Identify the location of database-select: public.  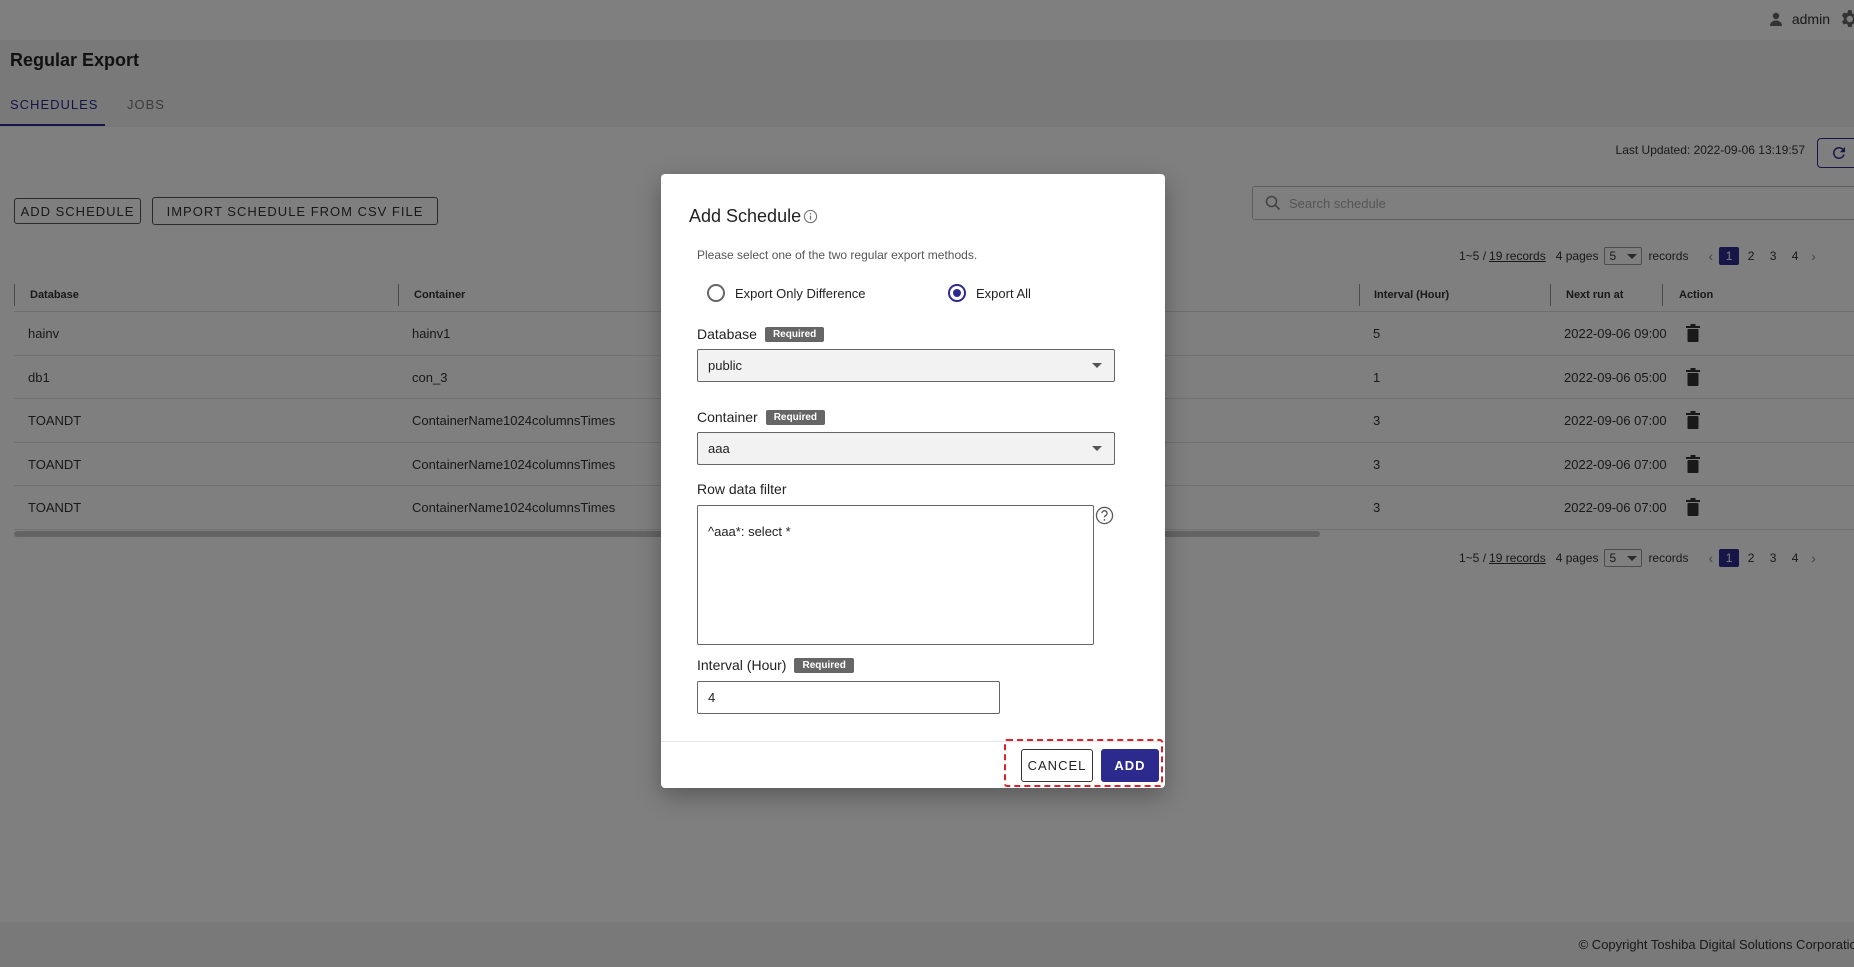
(906, 365).